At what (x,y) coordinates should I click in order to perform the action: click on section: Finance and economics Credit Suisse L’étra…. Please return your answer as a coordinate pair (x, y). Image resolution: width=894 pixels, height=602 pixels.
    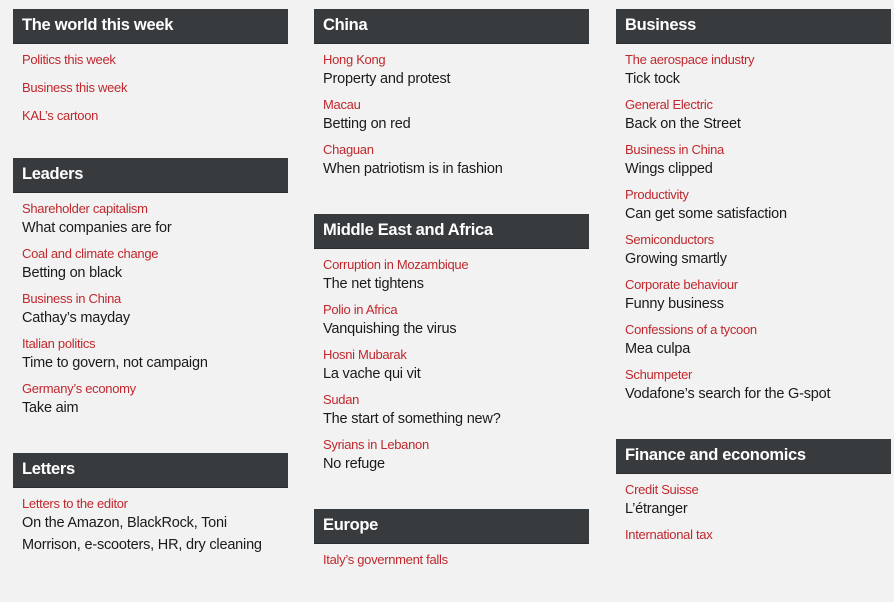
    Looking at the image, I should click on (753, 491).